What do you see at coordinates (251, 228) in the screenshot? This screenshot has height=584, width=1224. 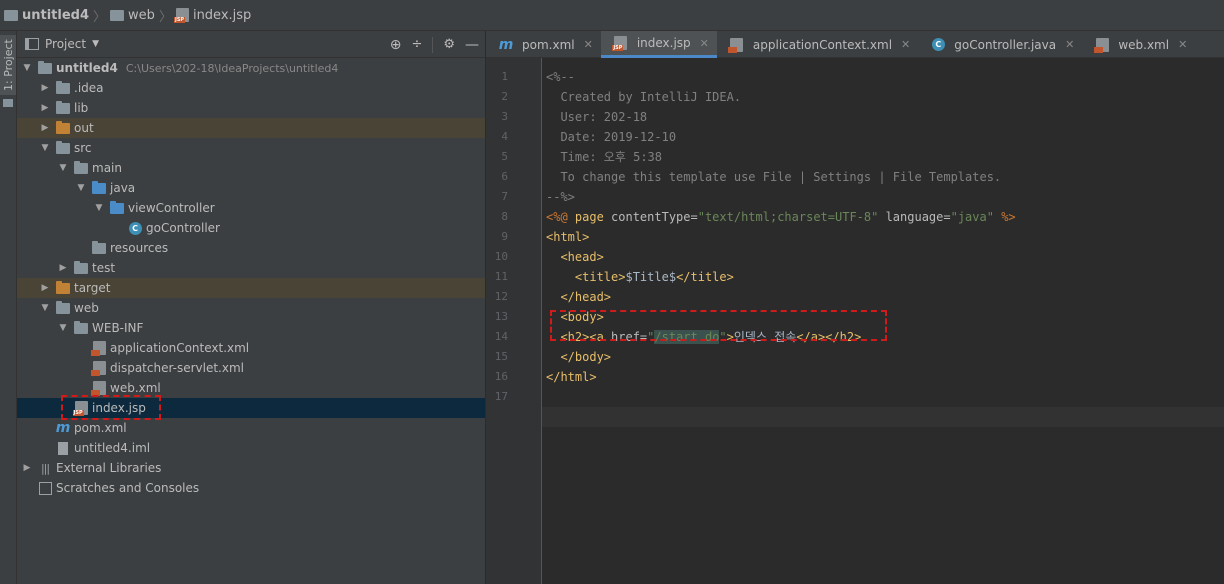 I see `tree-item: CgoController` at bounding box center [251, 228].